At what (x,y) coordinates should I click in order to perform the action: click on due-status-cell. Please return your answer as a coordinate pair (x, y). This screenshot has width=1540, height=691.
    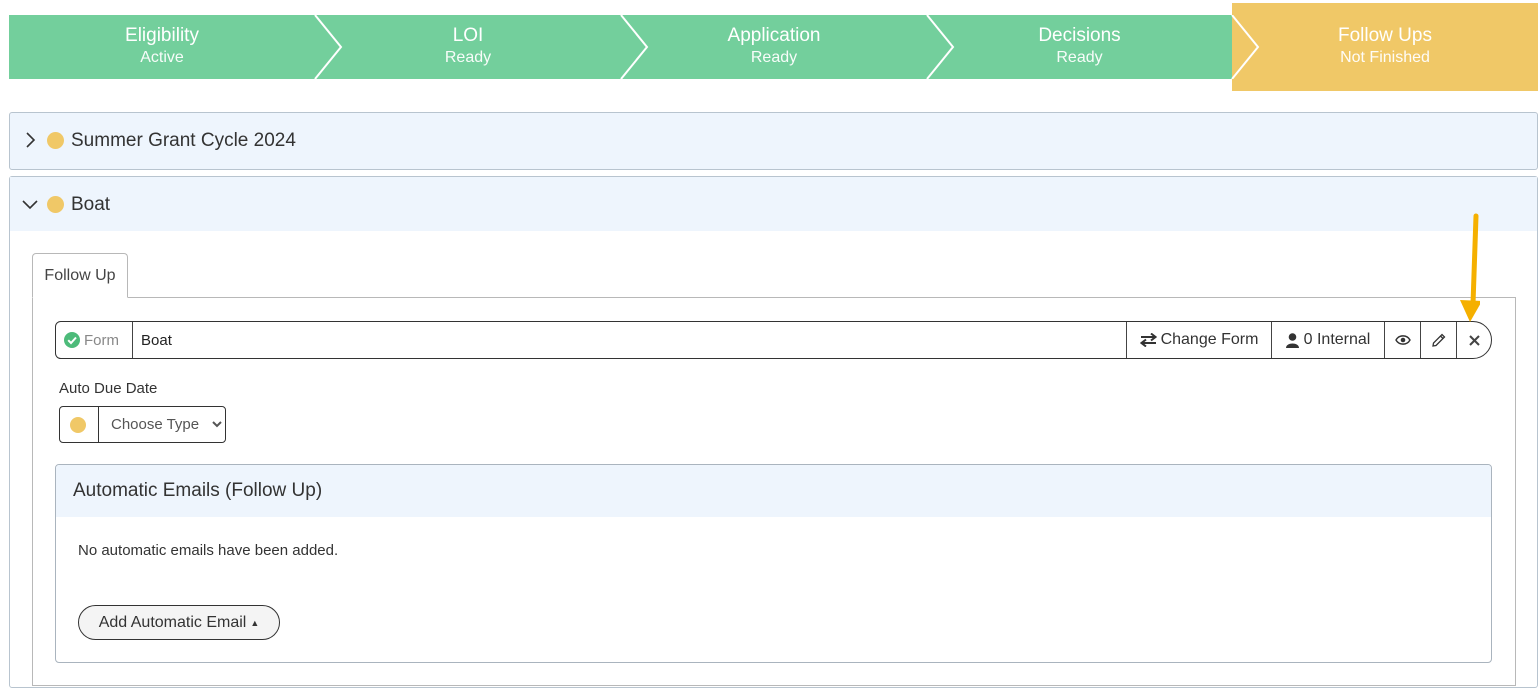
    Looking at the image, I should click on (79, 424).